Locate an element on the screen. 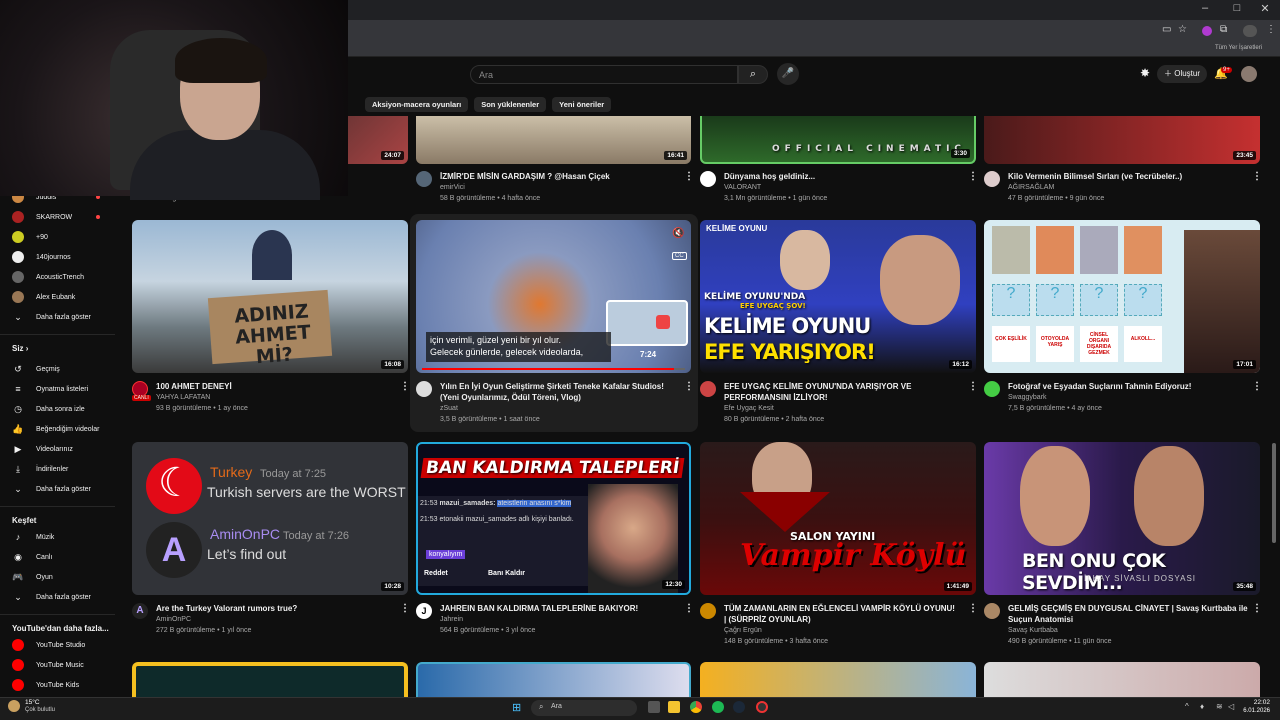 This screenshot has height=720, width=1280. windows-start-icon: ⊞ is located at coordinates (516, 707).